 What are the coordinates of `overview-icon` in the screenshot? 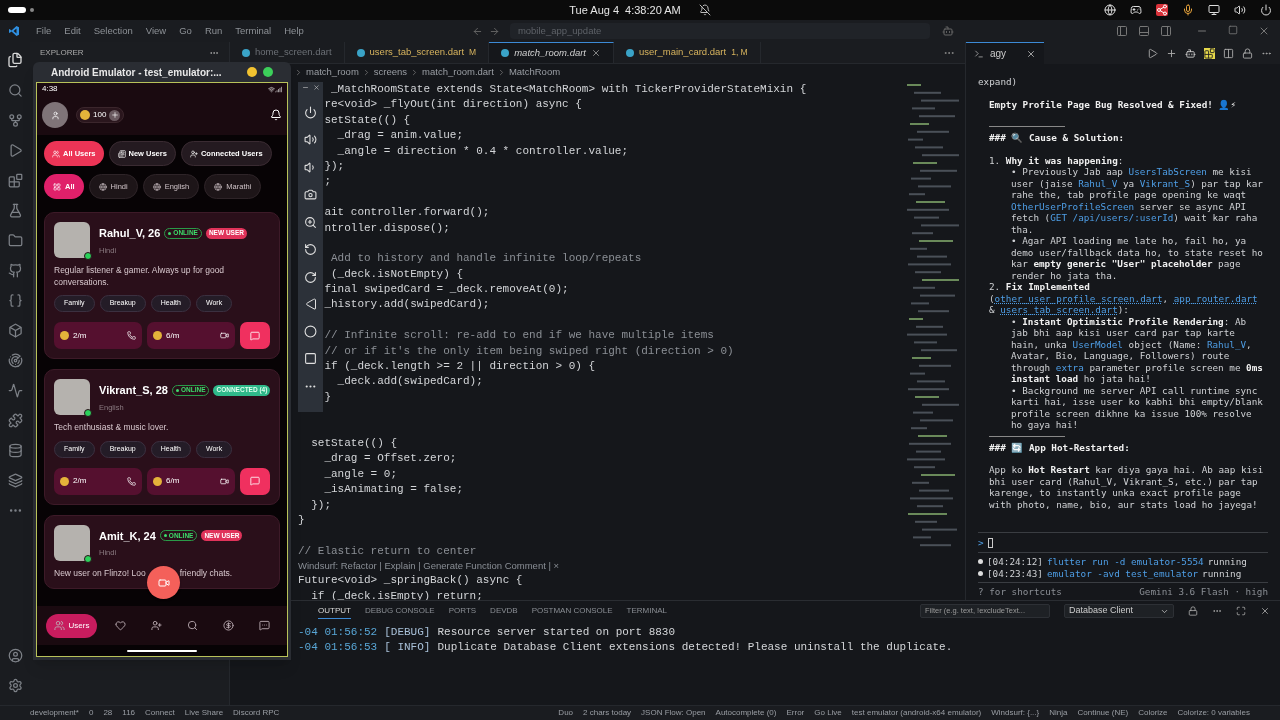 It's located at (310, 358).